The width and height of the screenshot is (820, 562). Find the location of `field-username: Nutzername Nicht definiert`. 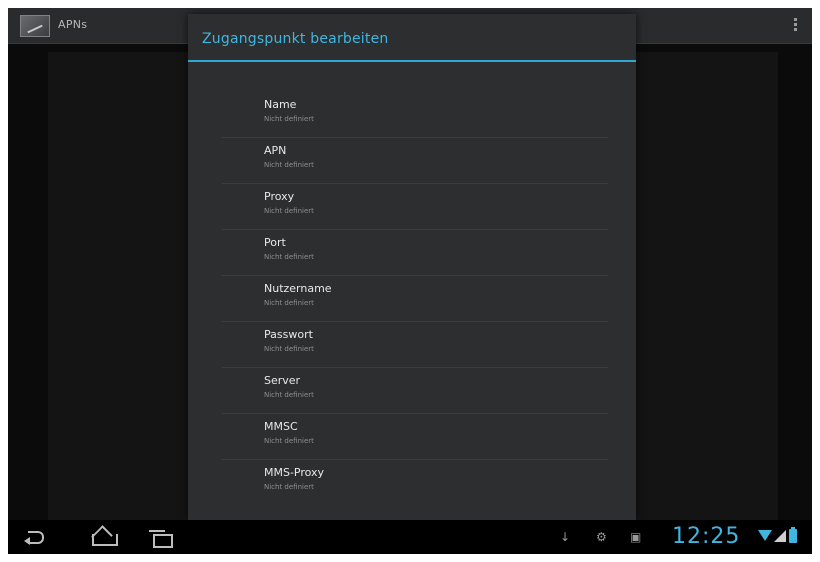

field-username: Nutzername Nicht definiert is located at coordinates (415, 299).